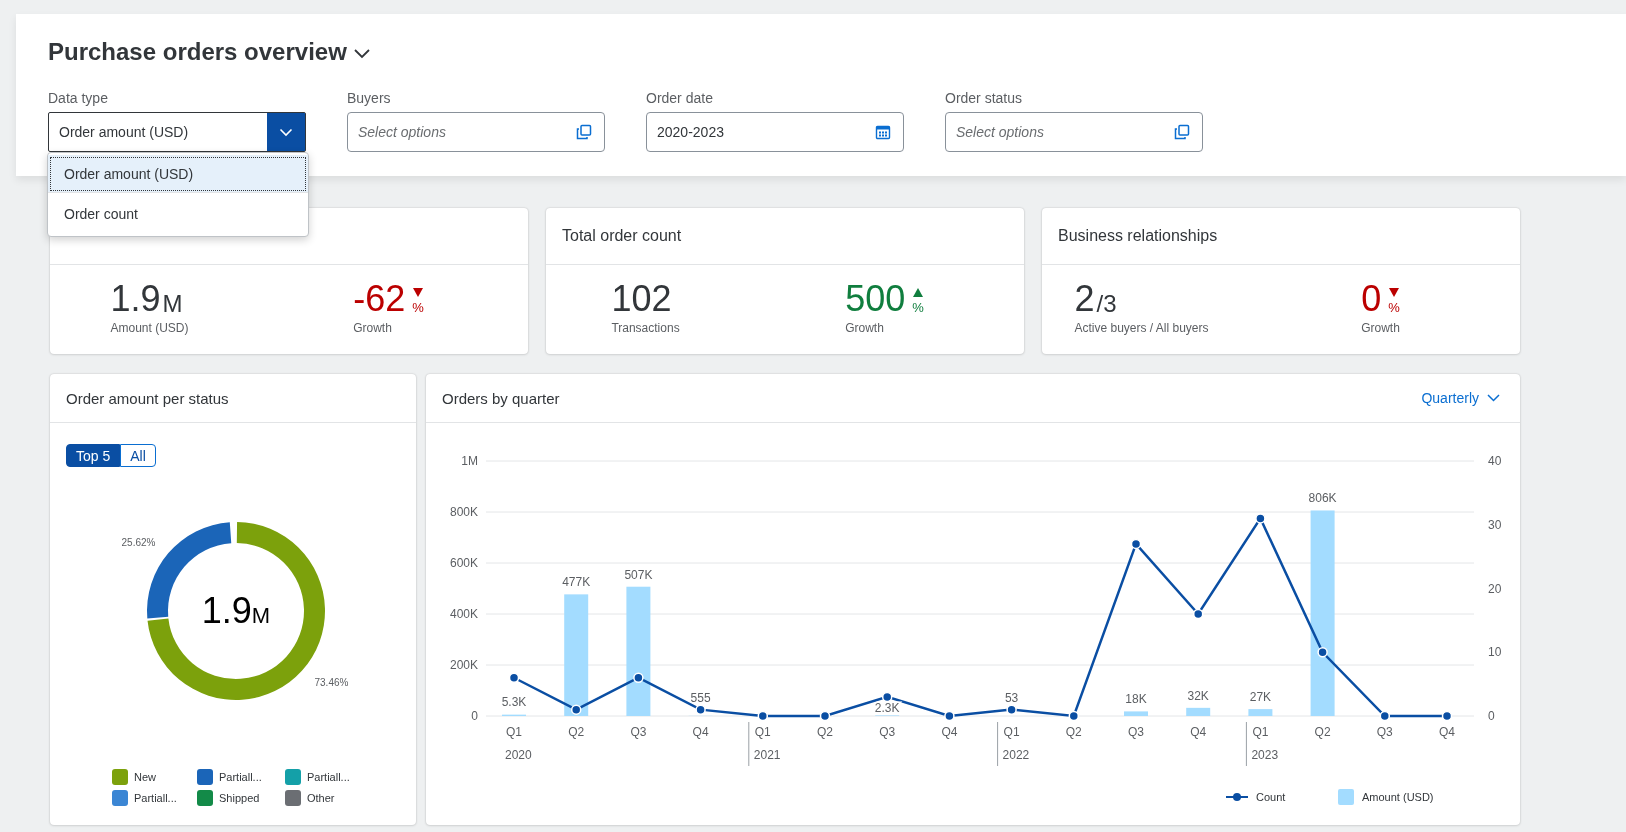 This screenshot has width=1626, height=832. Describe the element at coordinates (149, 328) in the screenshot. I see `metric-caption: Amount (USD)` at that location.